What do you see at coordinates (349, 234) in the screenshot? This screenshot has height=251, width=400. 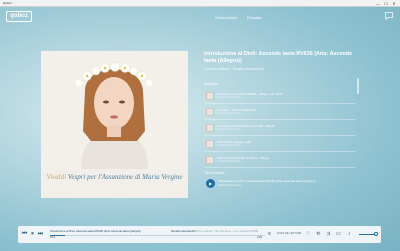 I see `volume-icon: ♪` at bounding box center [349, 234].